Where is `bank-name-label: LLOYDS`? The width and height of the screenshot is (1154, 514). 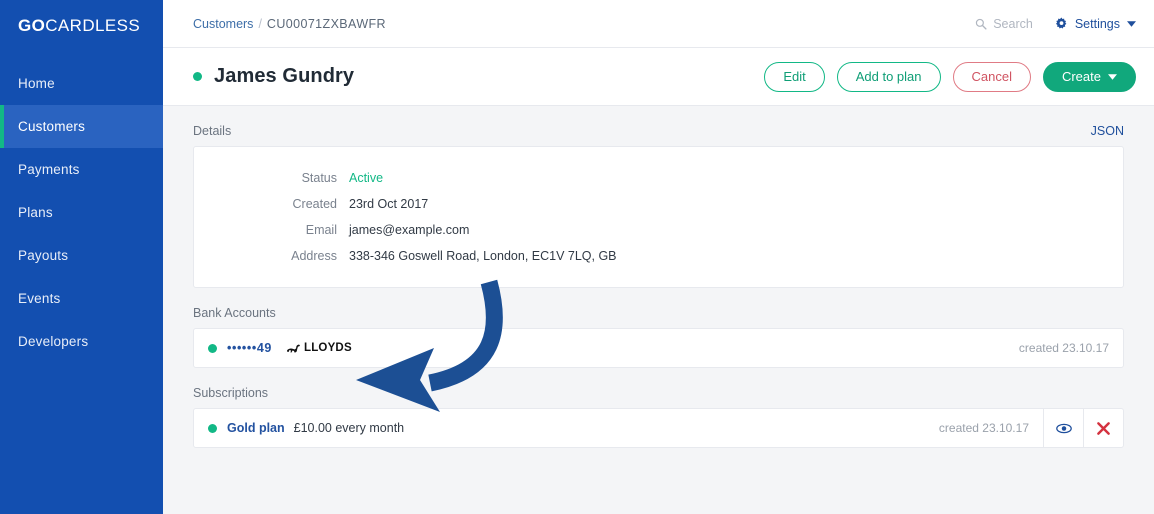
bank-name-label: LLOYDS is located at coordinates (327, 348).